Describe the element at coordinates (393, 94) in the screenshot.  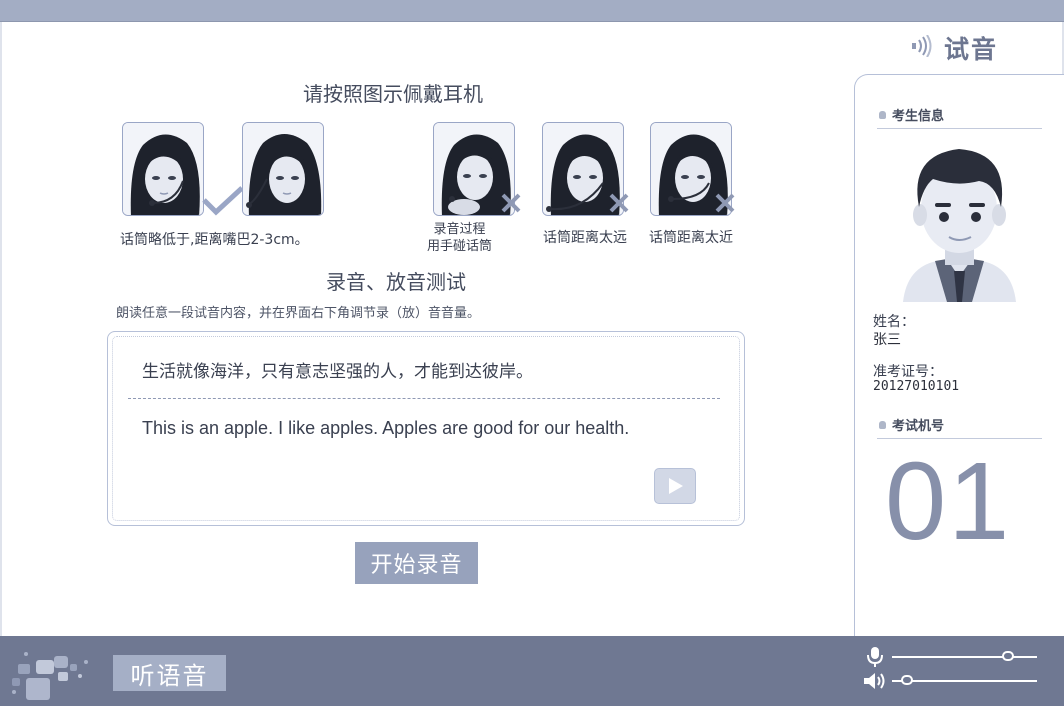
I see `headset-instruction-title: 请按照图示佩戴耳机` at that location.